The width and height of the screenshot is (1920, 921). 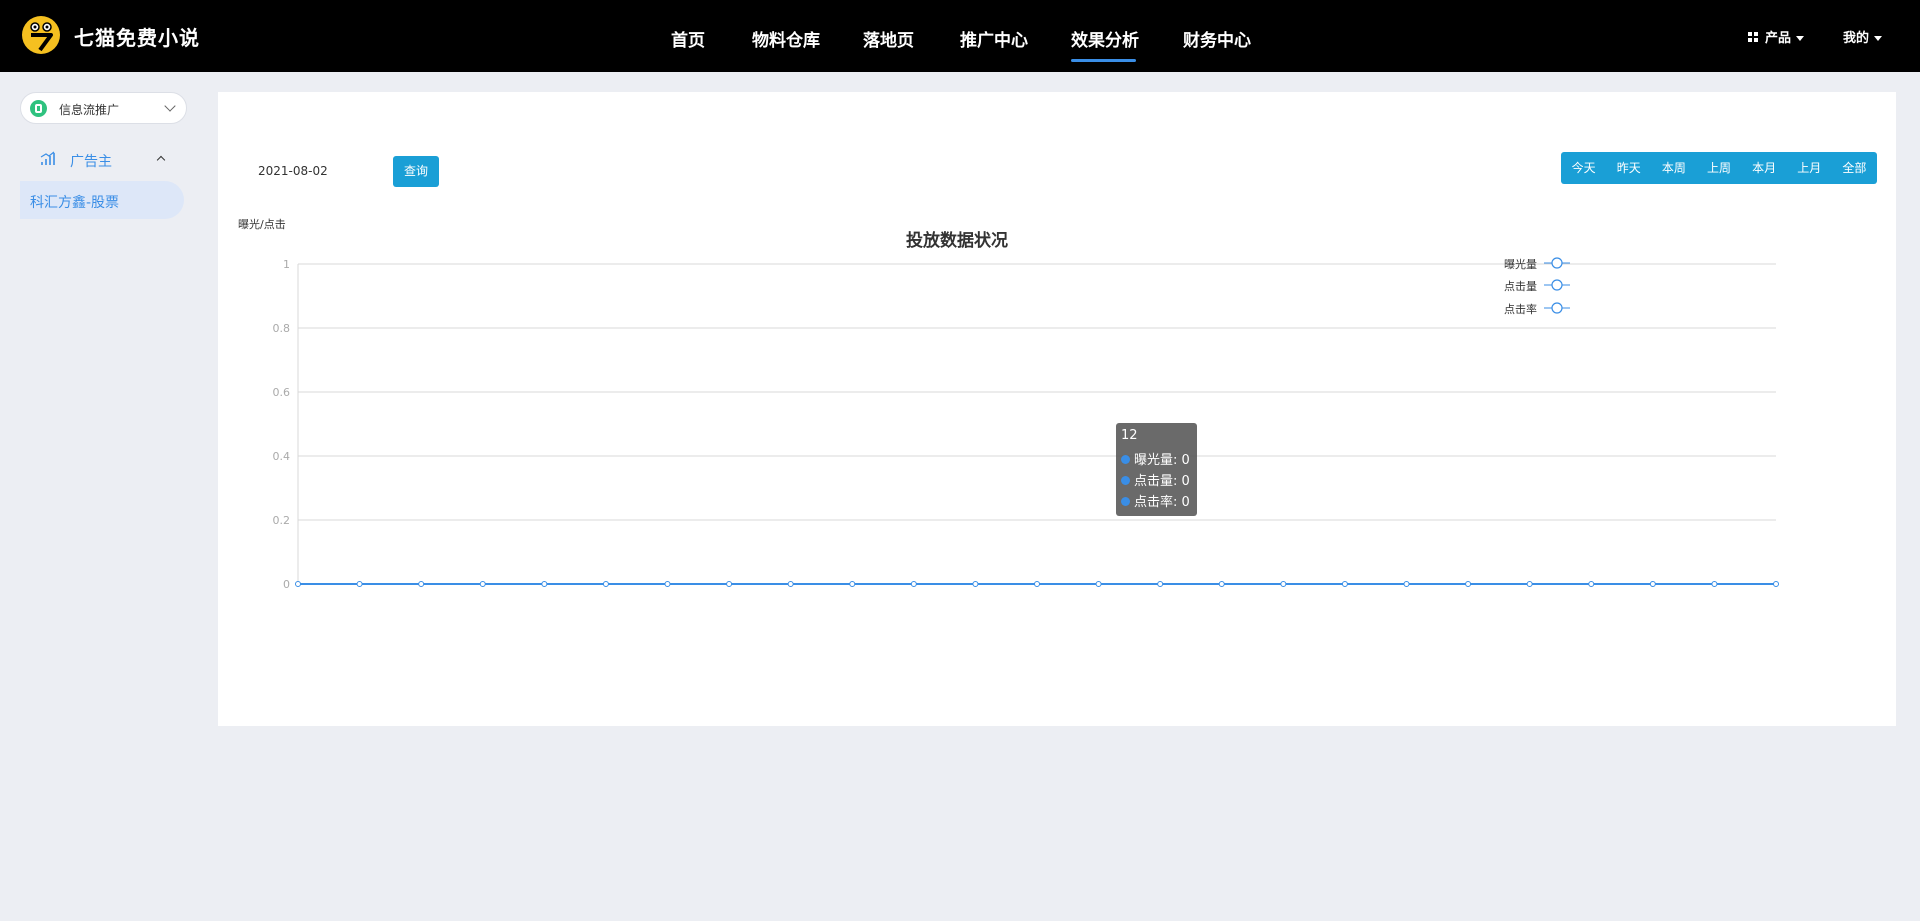 I want to click on tooltip-row: 点击量: 0, so click(x=1155, y=479).